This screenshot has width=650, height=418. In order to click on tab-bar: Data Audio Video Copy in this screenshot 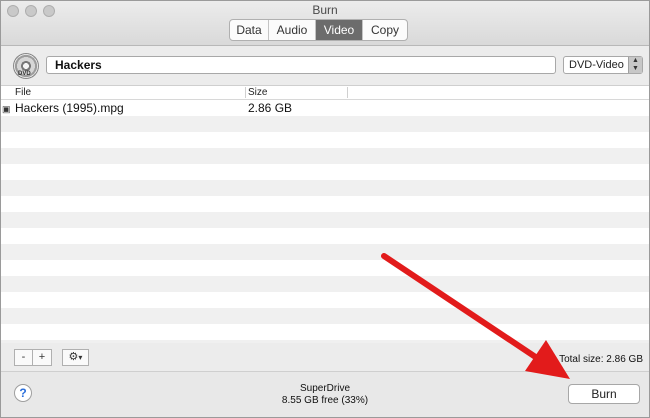, I will do `click(318, 30)`.